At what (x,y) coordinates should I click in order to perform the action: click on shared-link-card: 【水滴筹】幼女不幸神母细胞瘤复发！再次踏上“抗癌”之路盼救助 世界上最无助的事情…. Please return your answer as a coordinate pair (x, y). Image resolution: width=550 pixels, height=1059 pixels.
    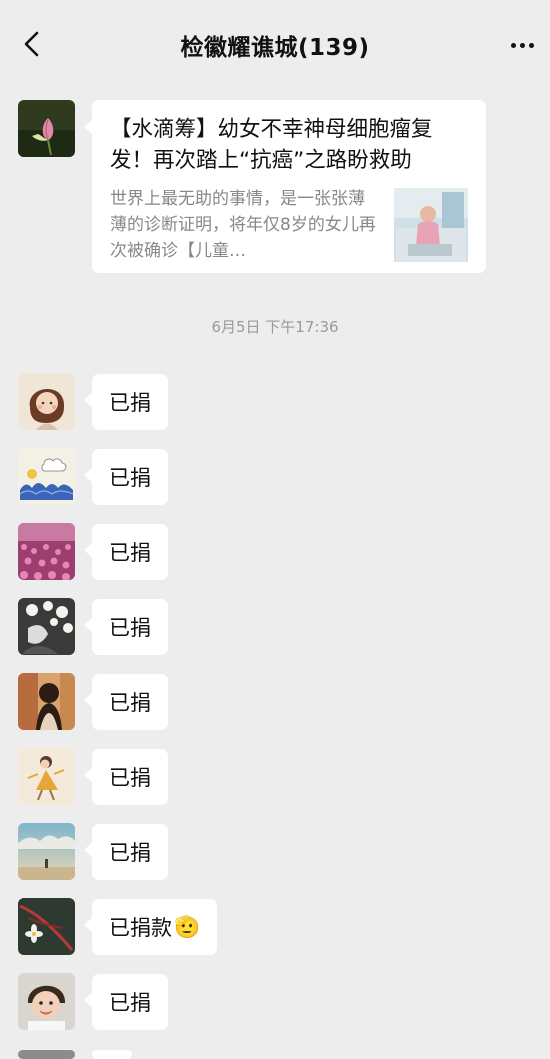
    Looking at the image, I should click on (285, 186).